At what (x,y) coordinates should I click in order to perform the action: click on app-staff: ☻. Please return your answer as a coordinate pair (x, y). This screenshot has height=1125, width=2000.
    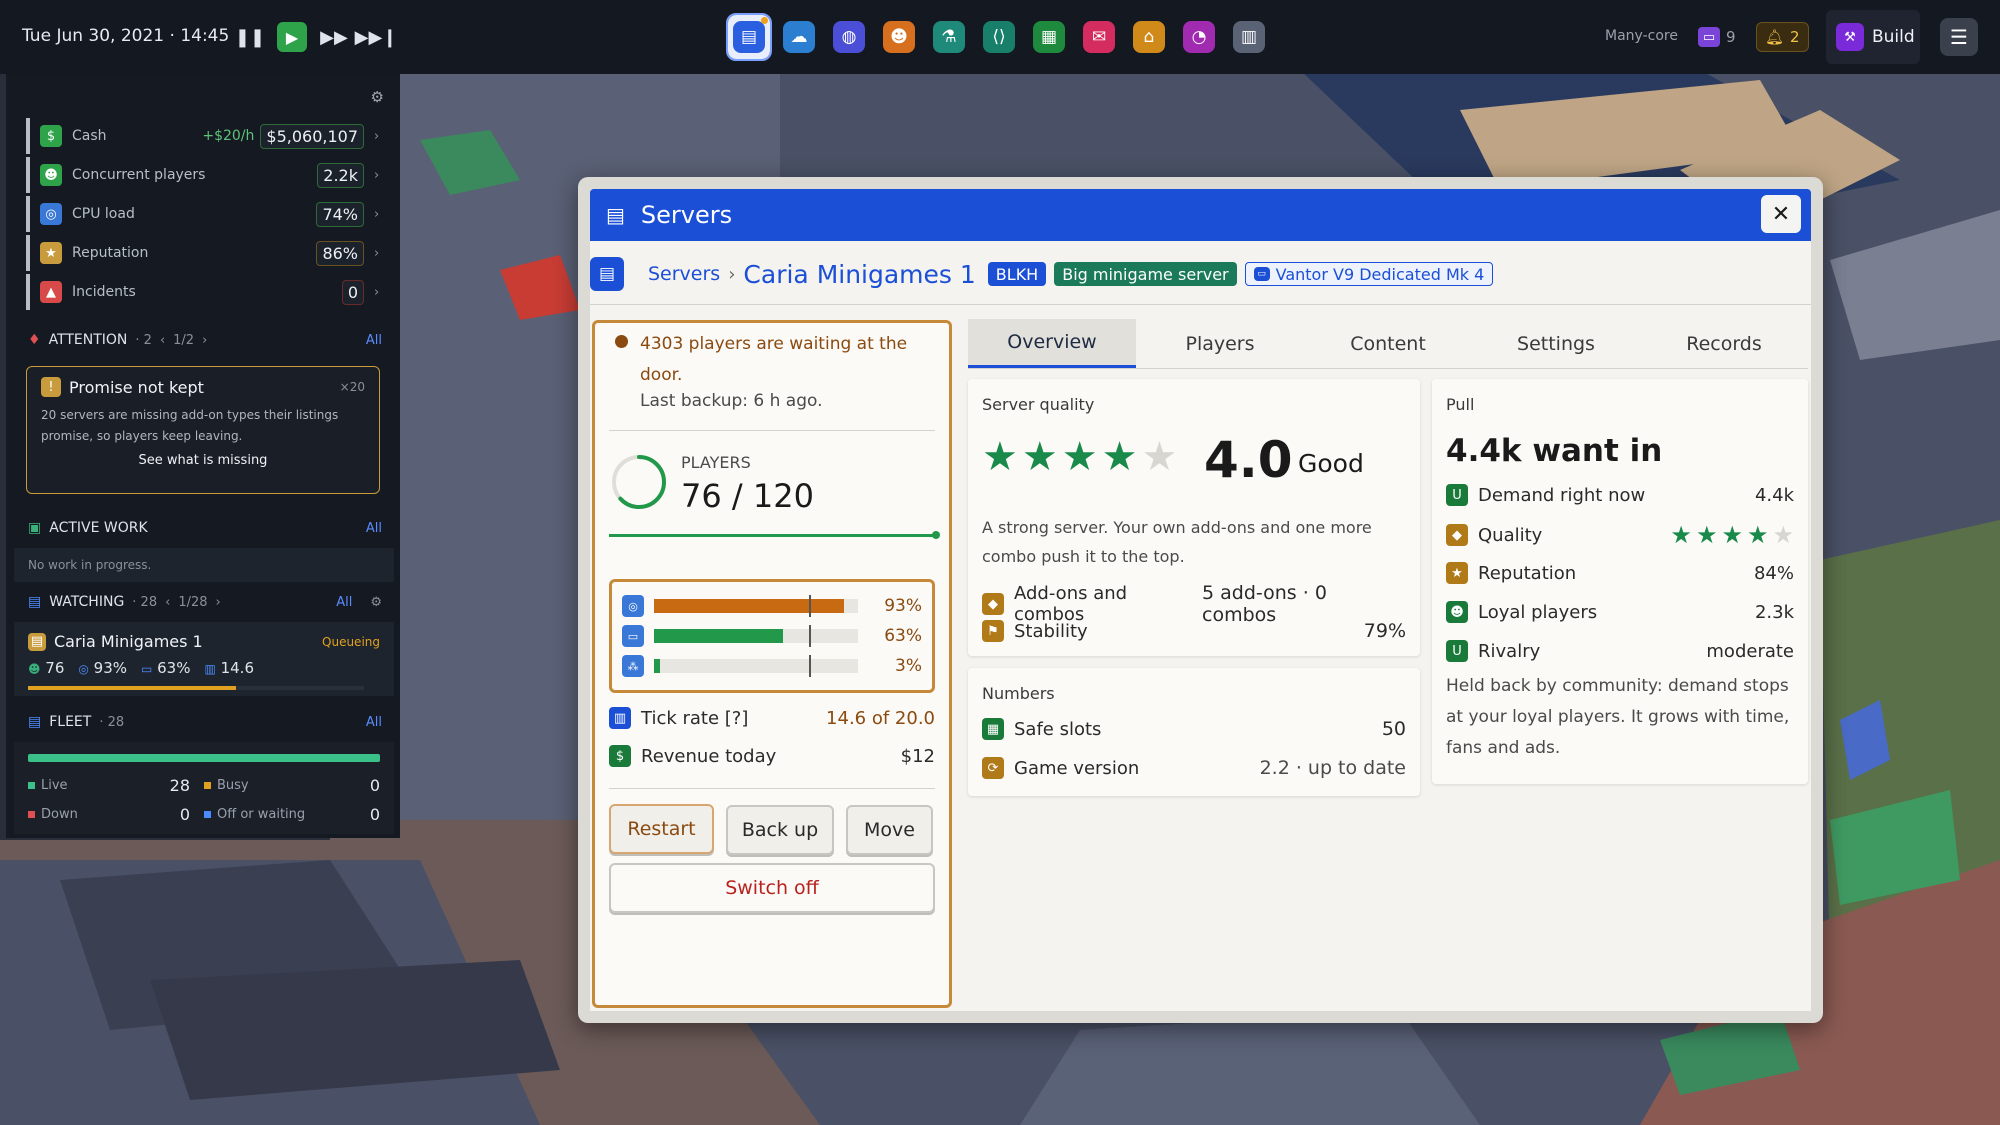
    Looking at the image, I should click on (899, 37).